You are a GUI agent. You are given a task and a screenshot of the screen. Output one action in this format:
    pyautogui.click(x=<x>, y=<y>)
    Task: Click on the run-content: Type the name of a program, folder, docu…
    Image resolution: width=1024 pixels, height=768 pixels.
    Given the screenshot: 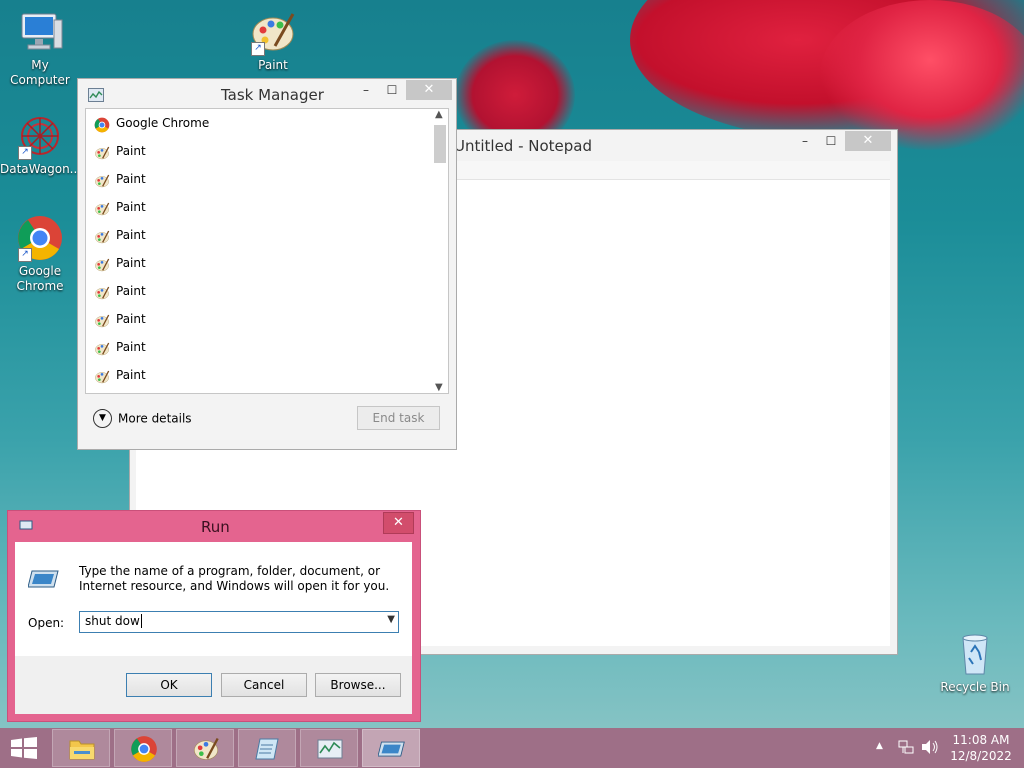 What is the action you would take?
    pyautogui.click(x=213, y=599)
    